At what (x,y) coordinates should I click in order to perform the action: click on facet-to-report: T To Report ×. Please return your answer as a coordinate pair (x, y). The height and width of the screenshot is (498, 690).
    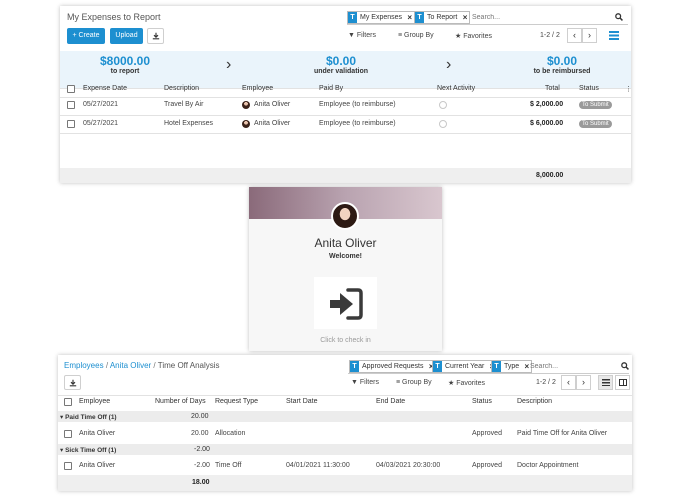
    Looking at the image, I should click on (442, 17).